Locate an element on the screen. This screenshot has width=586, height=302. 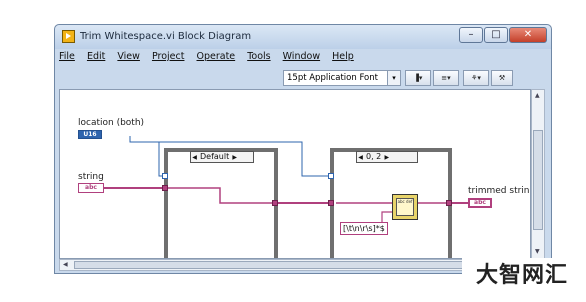
scroll-left-icon: ◀ is located at coordinates (65, 265).